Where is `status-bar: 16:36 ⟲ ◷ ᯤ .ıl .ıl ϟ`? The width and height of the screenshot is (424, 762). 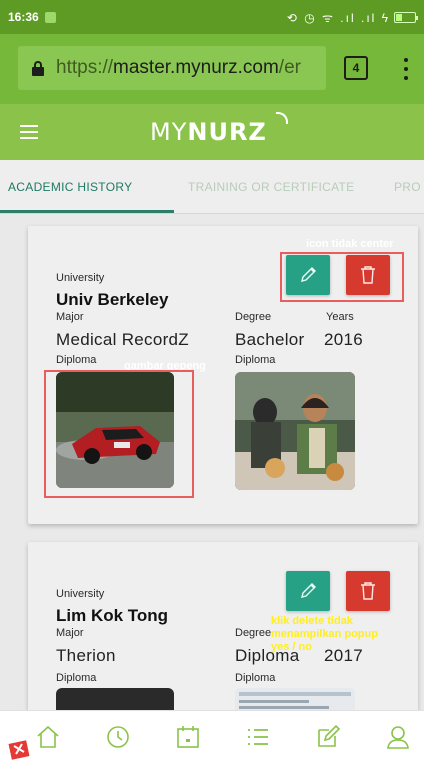 status-bar: 16:36 ⟲ ◷ ᯤ .ıl .ıl ϟ is located at coordinates (212, 17).